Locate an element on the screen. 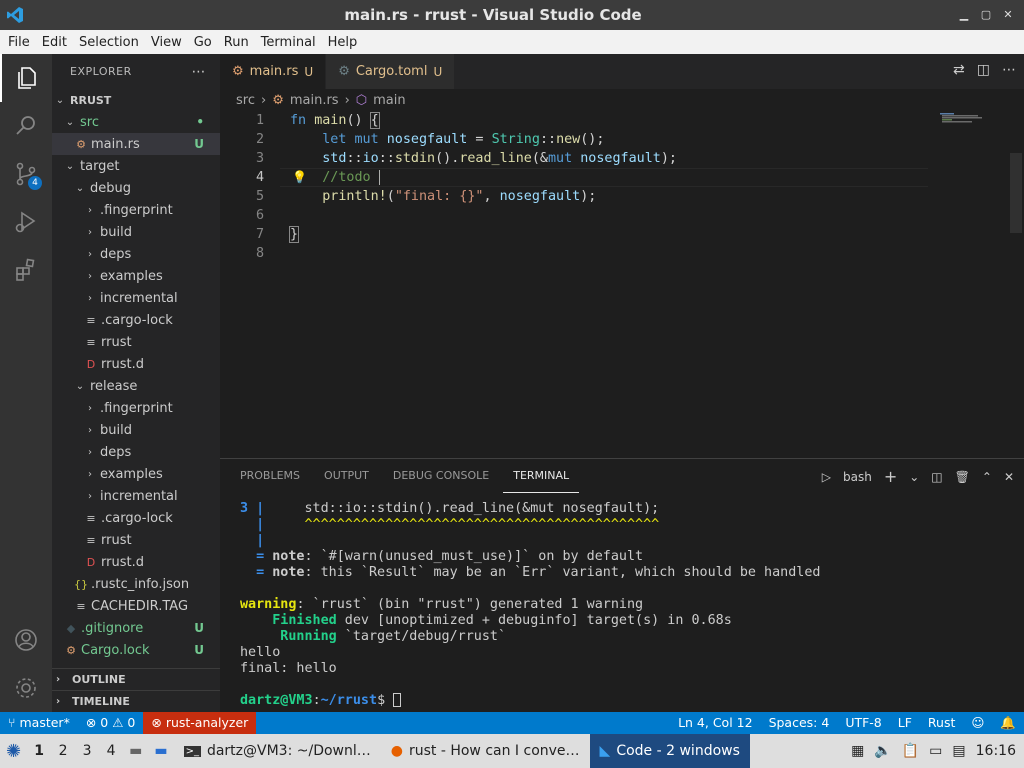 The image size is (1024, 768). network-icon: ▭ is located at coordinates (935, 751).